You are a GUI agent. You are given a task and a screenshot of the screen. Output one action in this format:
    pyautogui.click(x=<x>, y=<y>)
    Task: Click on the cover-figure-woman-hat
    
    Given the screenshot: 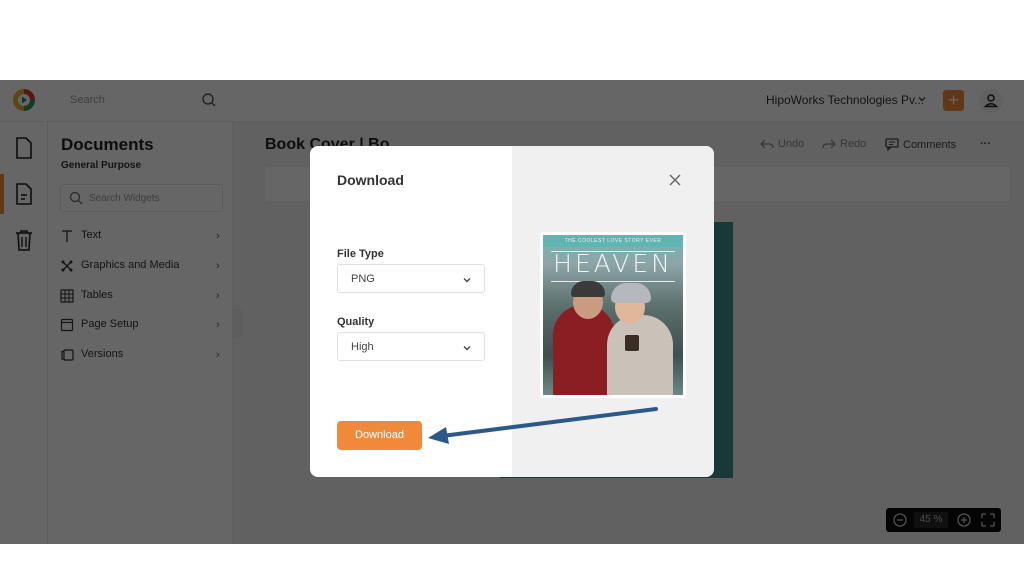 What is the action you would take?
    pyautogui.click(x=631, y=293)
    